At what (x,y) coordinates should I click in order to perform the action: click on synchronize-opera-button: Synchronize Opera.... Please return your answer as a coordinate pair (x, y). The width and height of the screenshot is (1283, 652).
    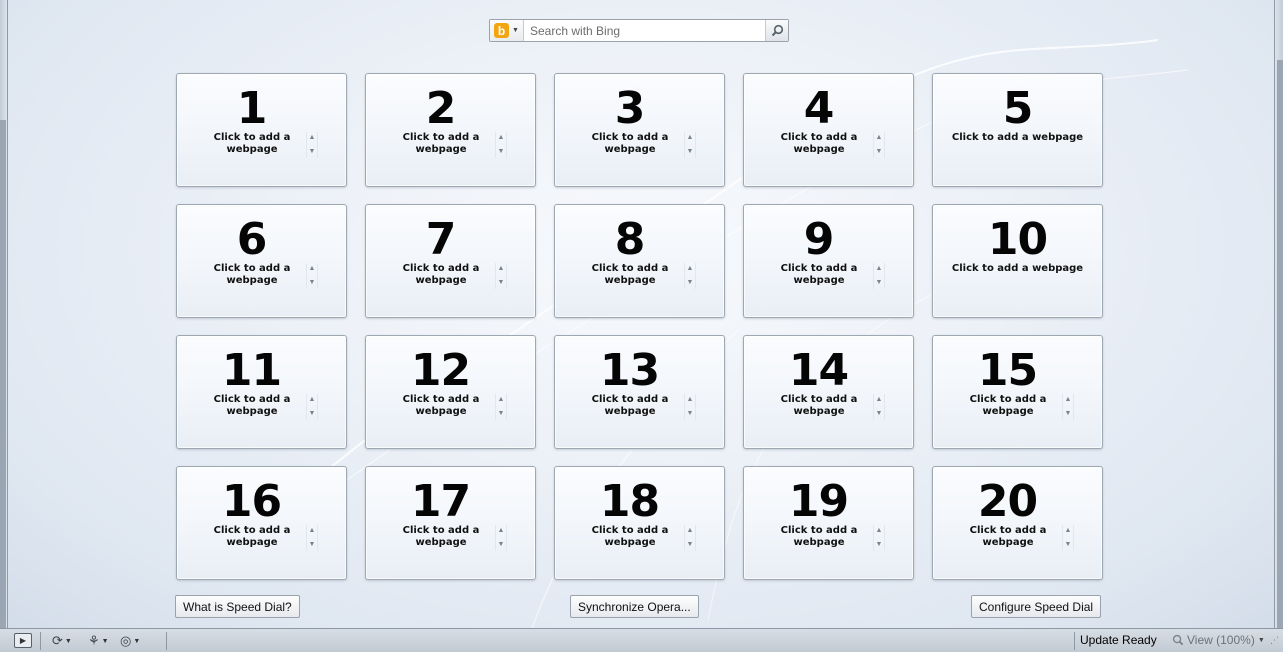
    Looking at the image, I should click on (634, 606).